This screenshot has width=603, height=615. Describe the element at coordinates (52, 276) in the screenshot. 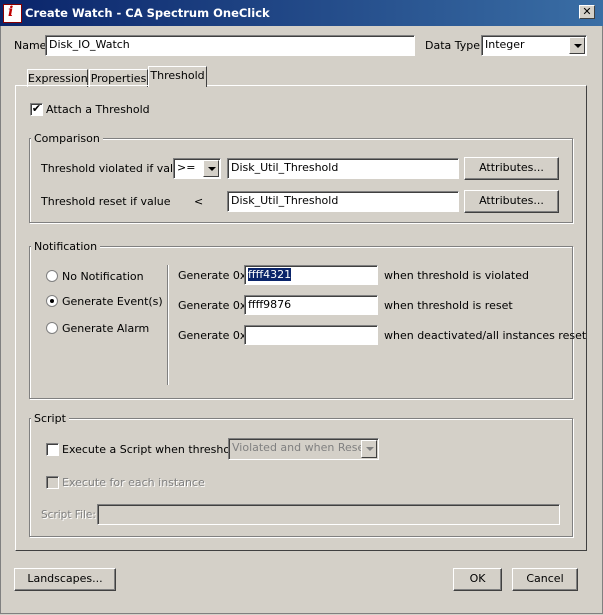

I see `radio-no-notification` at that location.